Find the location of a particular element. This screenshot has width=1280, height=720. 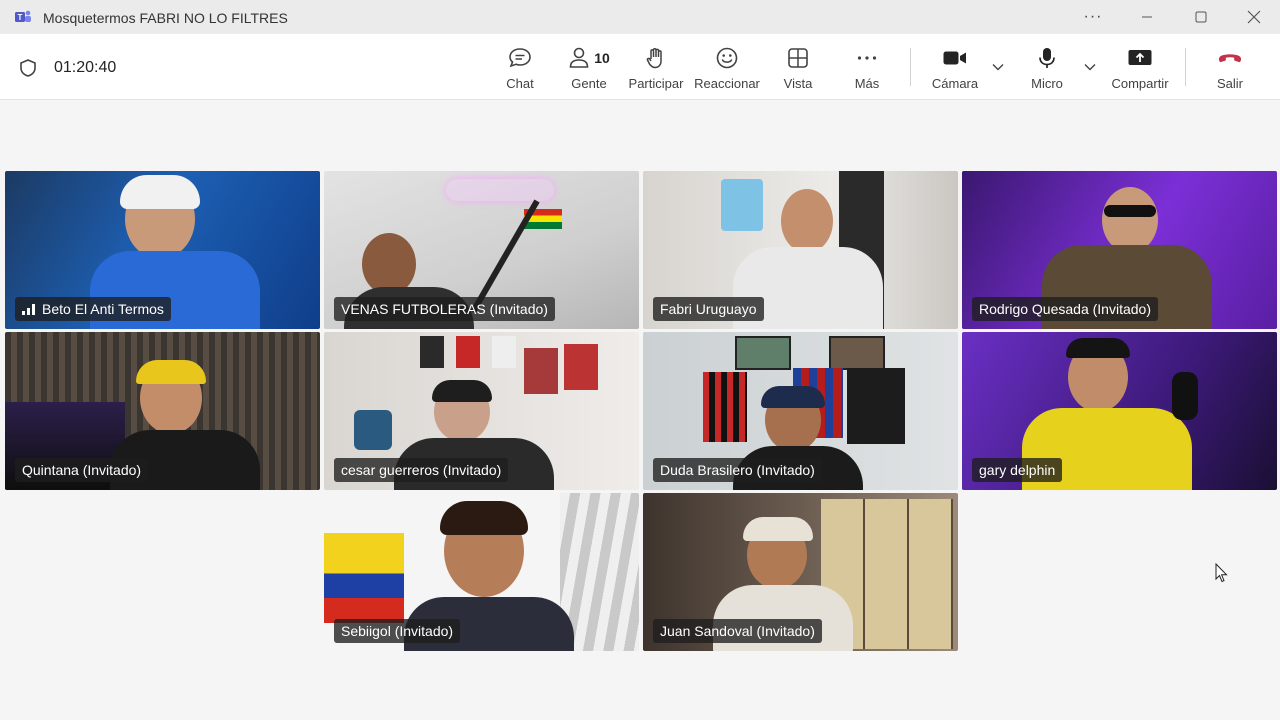

participant-name: cesar guerreros (Invitado) is located at coordinates (421, 470).